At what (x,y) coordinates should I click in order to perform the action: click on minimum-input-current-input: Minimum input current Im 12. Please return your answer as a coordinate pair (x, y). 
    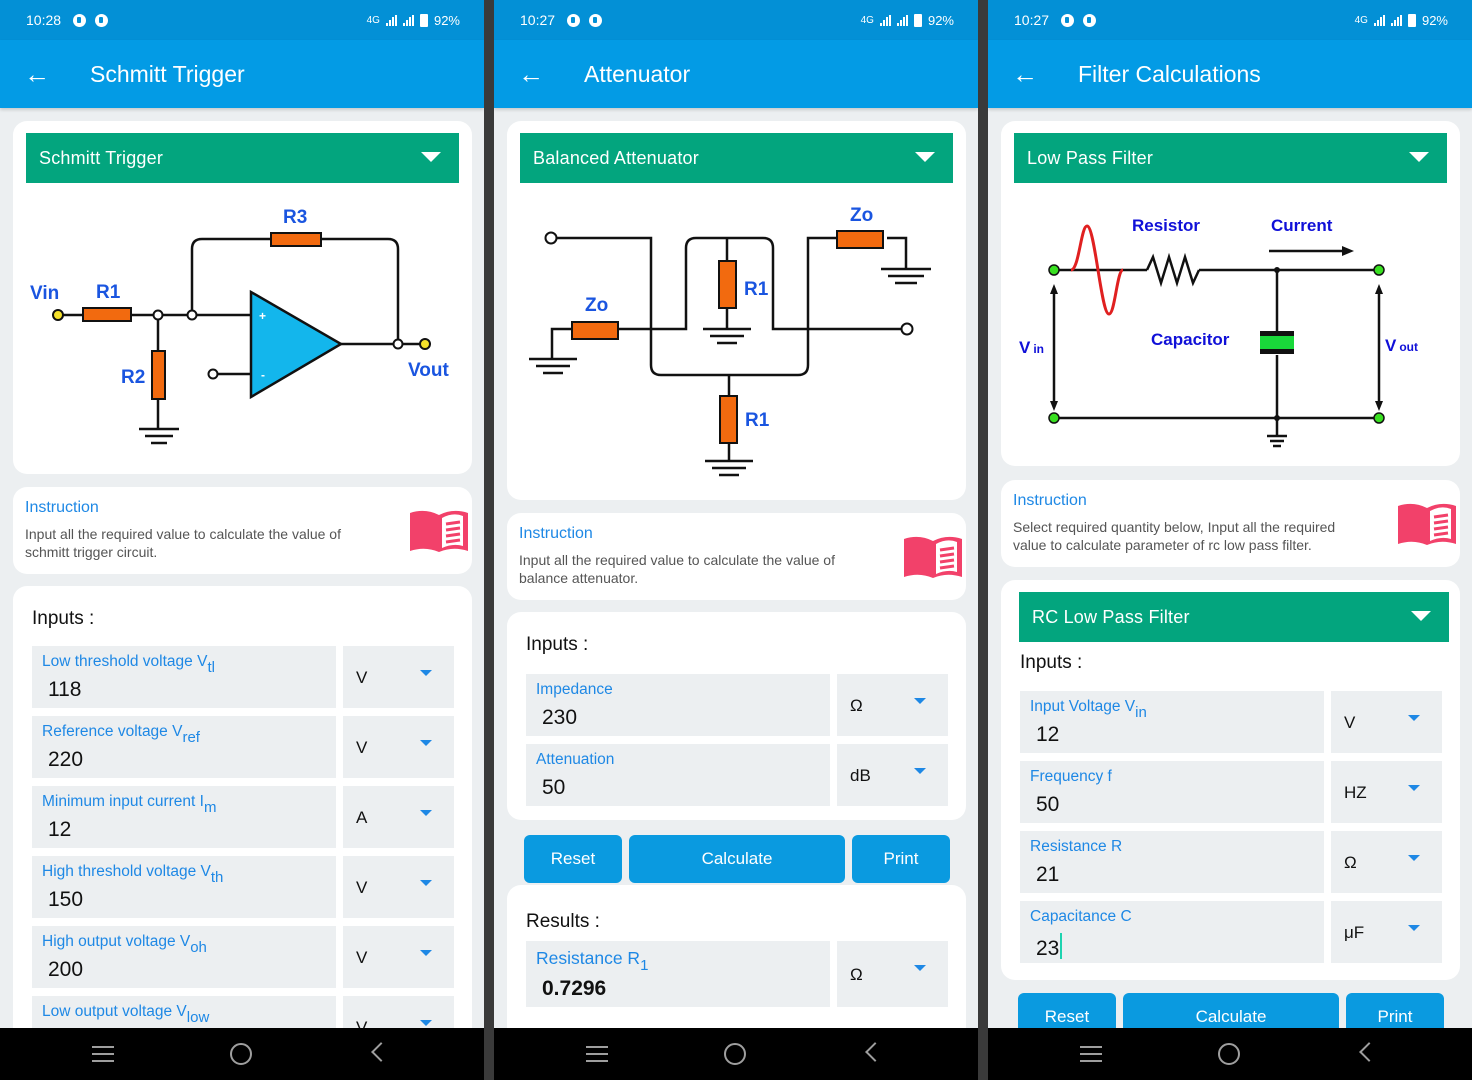
    Looking at the image, I should click on (184, 817).